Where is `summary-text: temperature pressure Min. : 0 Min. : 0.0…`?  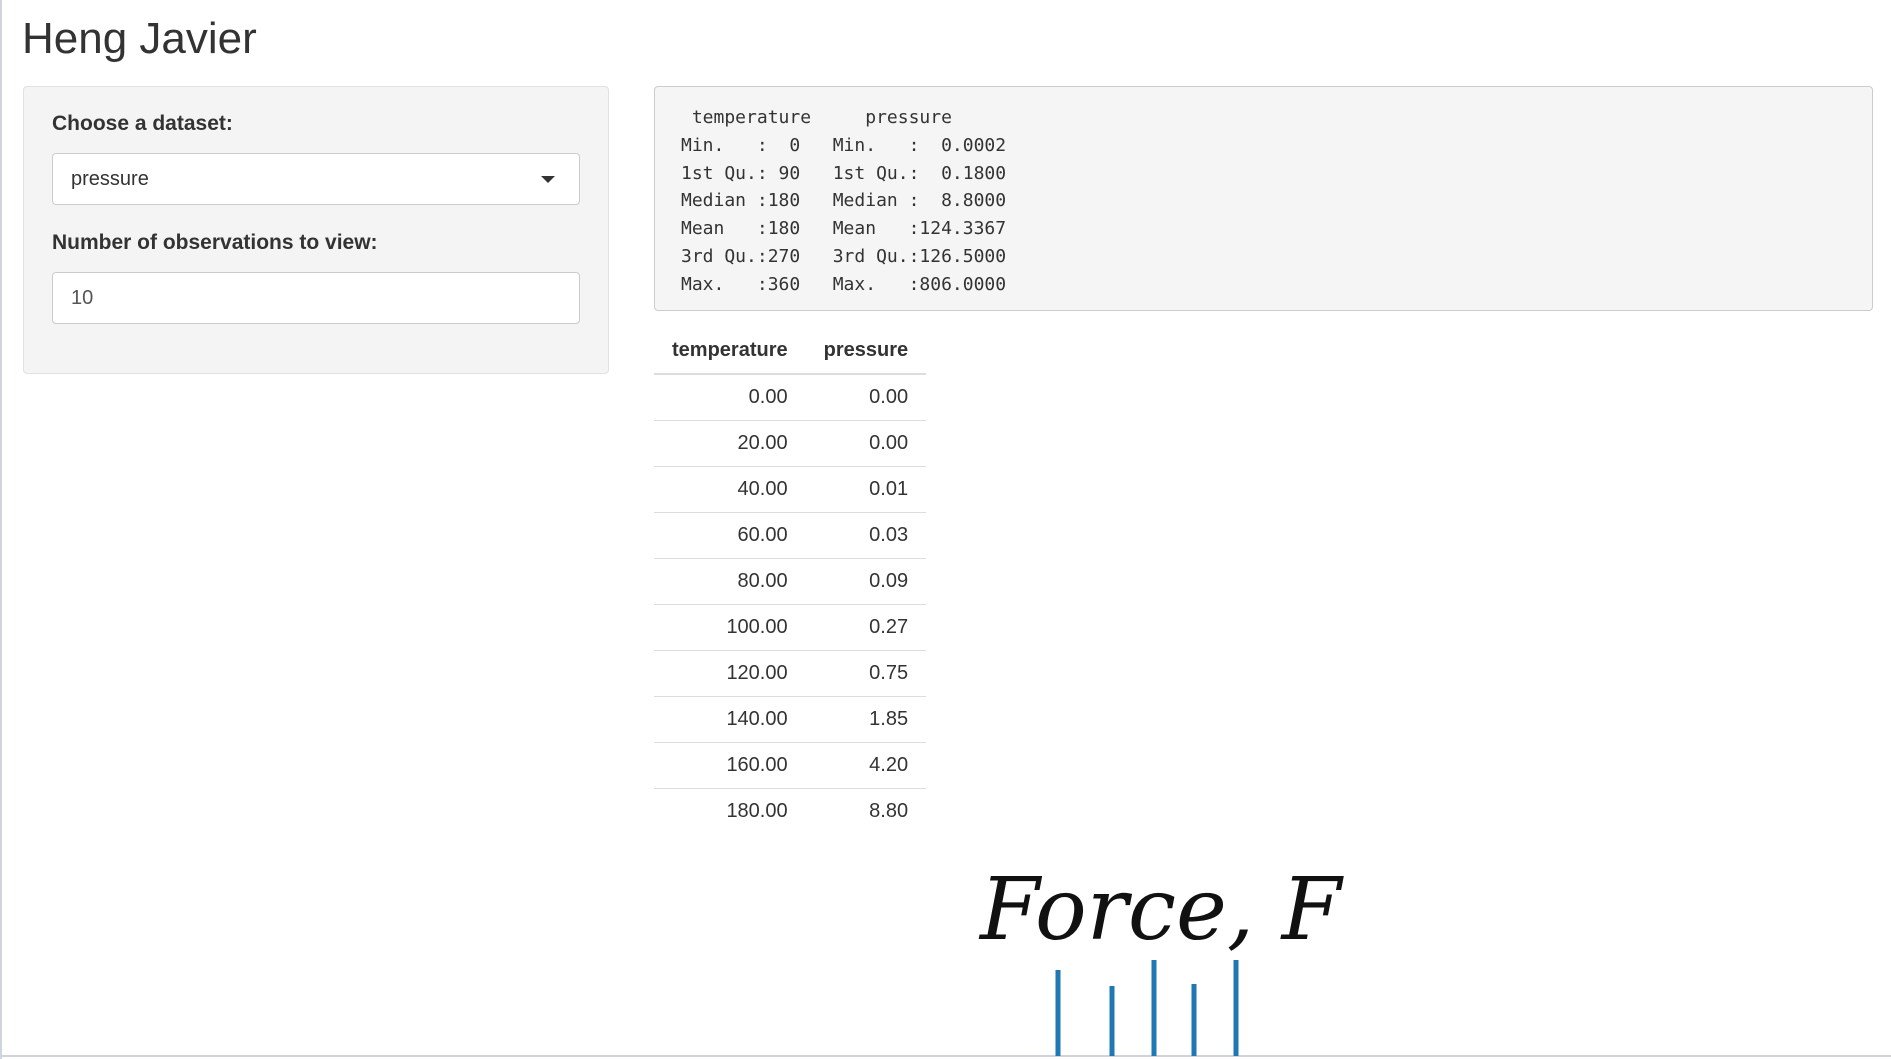 summary-text: temperature pressure Min. : 0 Min. : 0.0… is located at coordinates (844, 201).